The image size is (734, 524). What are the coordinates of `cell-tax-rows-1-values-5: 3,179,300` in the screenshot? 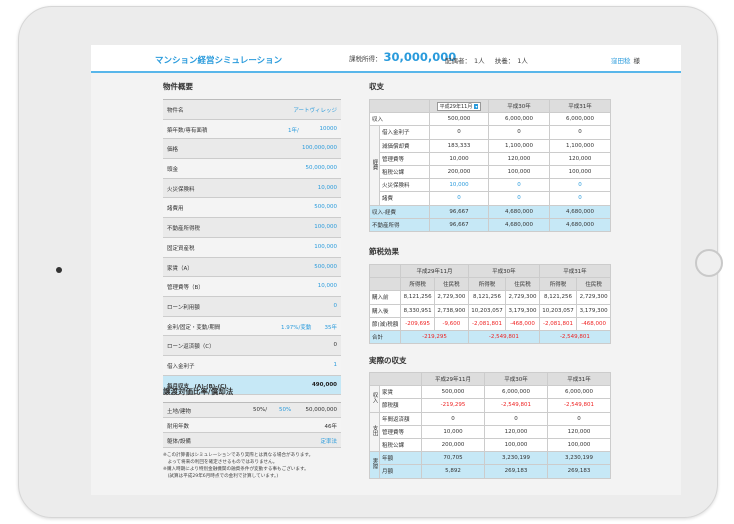 It's located at (593, 310).